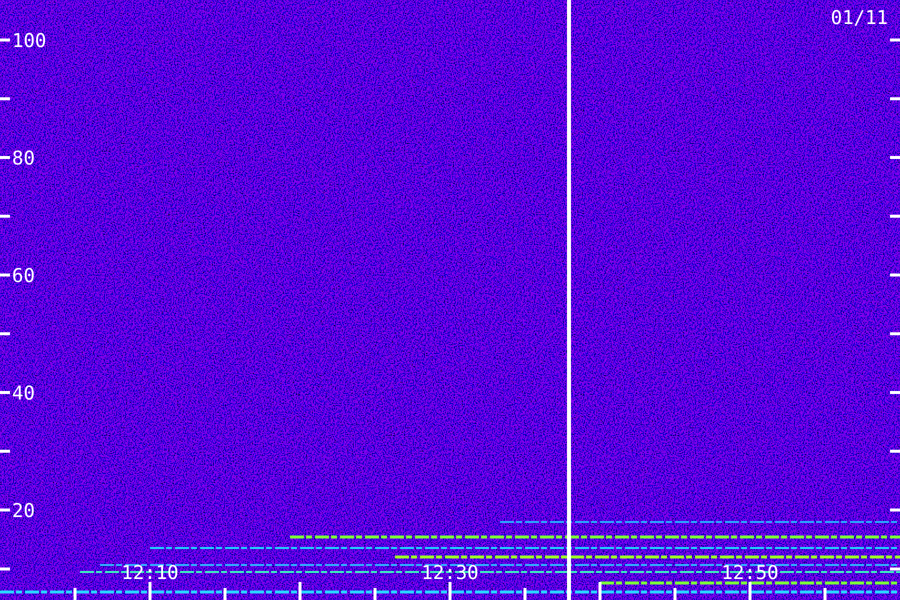 The width and height of the screenshot is (900, 600). I want to click on y-axis-label: 60, so click(23, 276).